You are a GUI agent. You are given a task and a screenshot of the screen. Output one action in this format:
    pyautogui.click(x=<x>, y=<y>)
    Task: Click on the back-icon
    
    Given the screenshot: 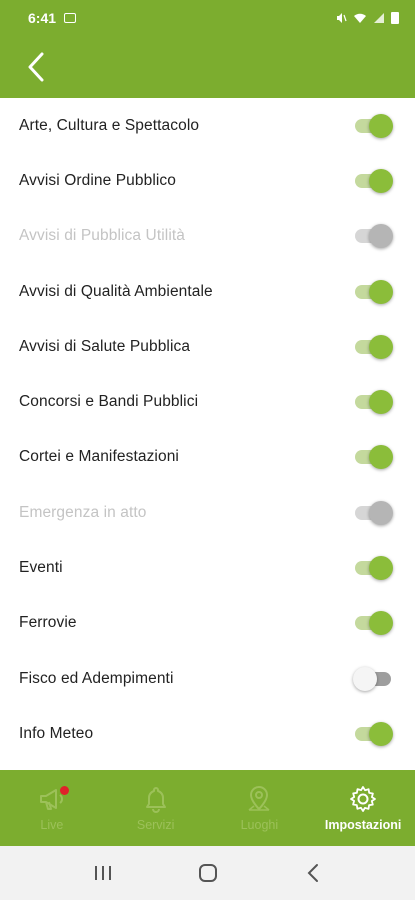 What is the action you would take?
    pyautogui.click(x=312, y=873)
    